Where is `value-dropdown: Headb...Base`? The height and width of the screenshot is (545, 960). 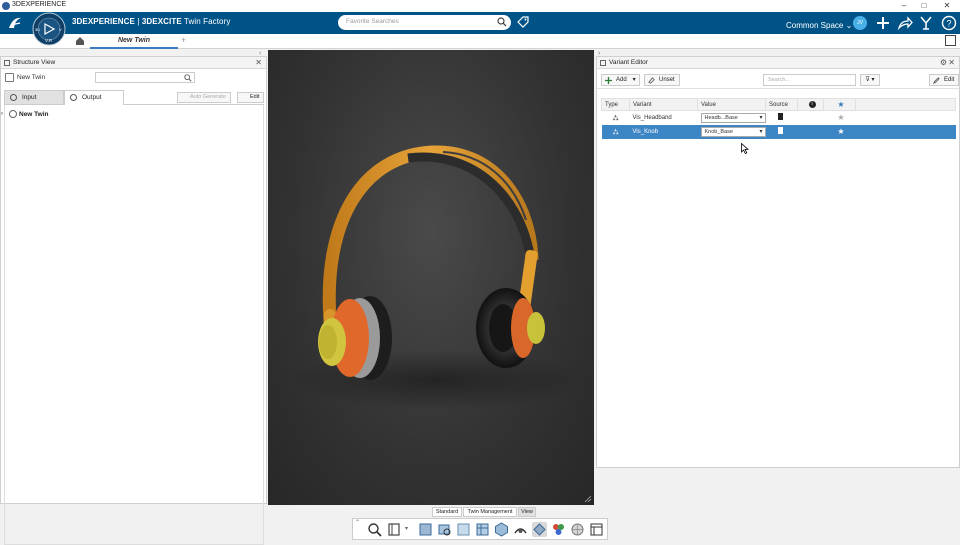
value-dropdown: Headb...Base is located at coordinates (733, 117).